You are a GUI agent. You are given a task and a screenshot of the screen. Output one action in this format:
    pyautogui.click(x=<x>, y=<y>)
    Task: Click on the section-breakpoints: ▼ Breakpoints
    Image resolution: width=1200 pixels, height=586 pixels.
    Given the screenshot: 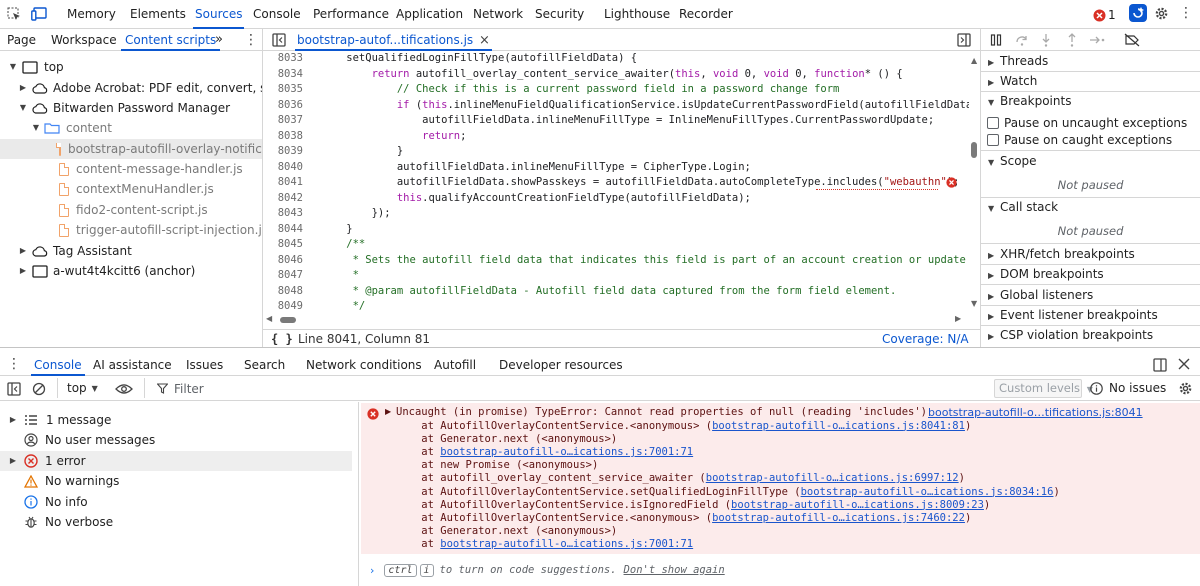 What is the action you would take?
    pyautogui.click(x=1029, y=101)
    